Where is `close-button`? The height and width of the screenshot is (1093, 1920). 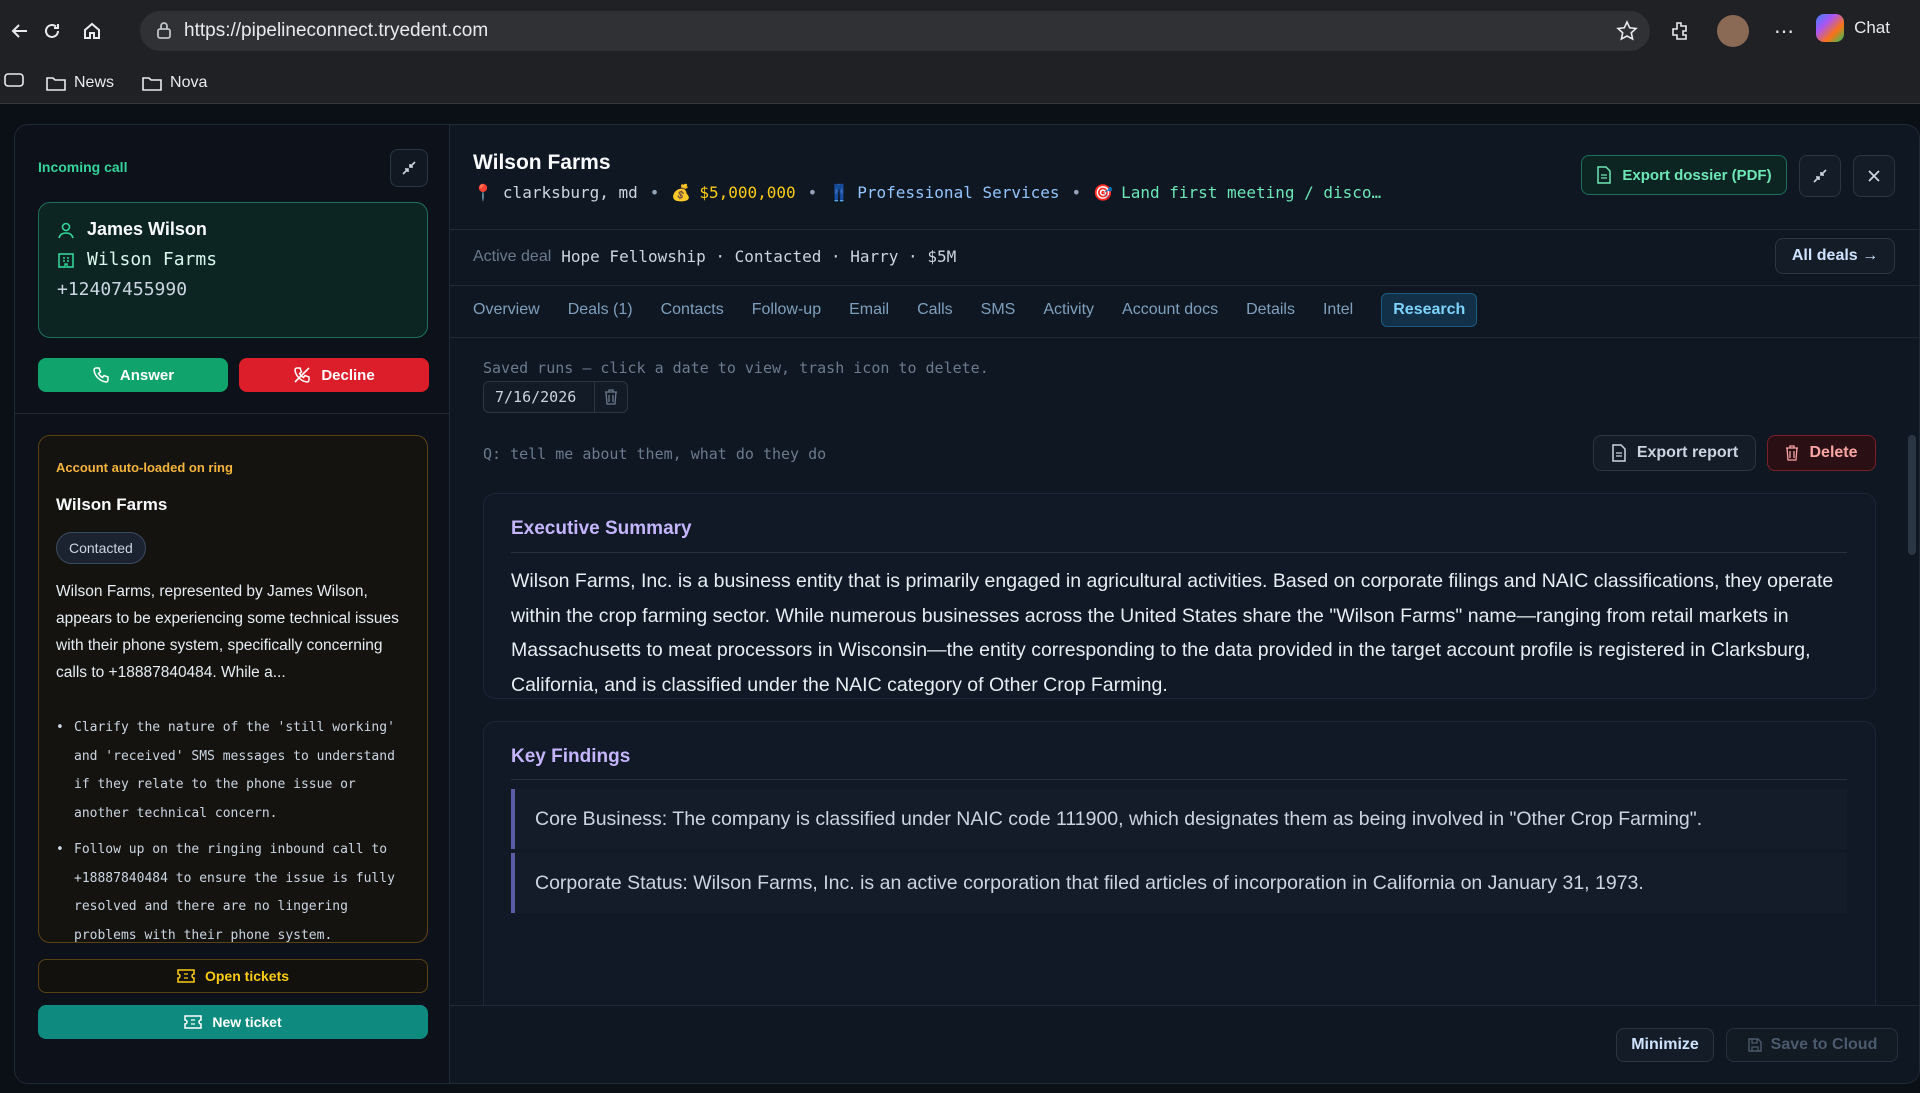
close-button is located at coordinates (1874, 176).